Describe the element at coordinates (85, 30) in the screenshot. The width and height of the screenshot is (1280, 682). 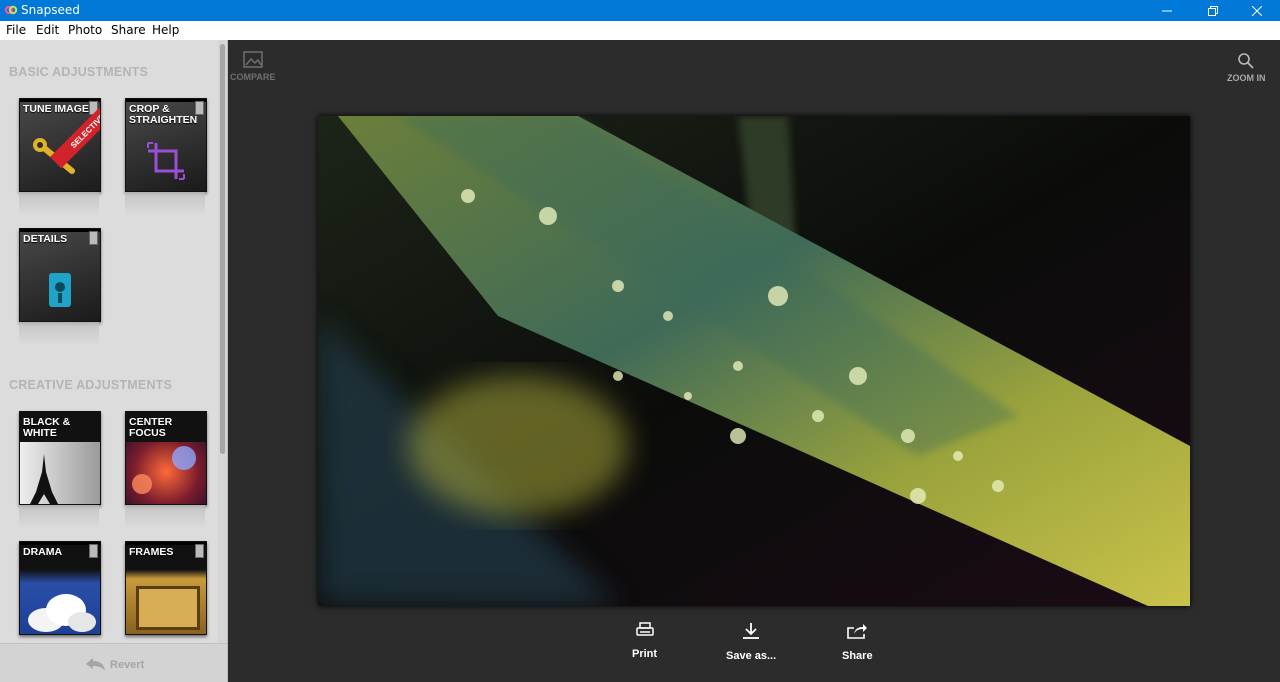
I see `menu-photo: Photo` at that location.